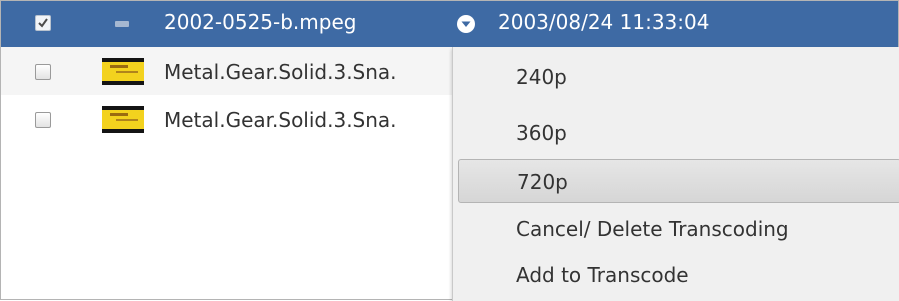 Image resolution: width=899 pixels, height=301 pixels. What do you see at coordinates (678, 181) in the screenshot?
I see `menu-item-720p: 720p` at bounding box center [678, 181].